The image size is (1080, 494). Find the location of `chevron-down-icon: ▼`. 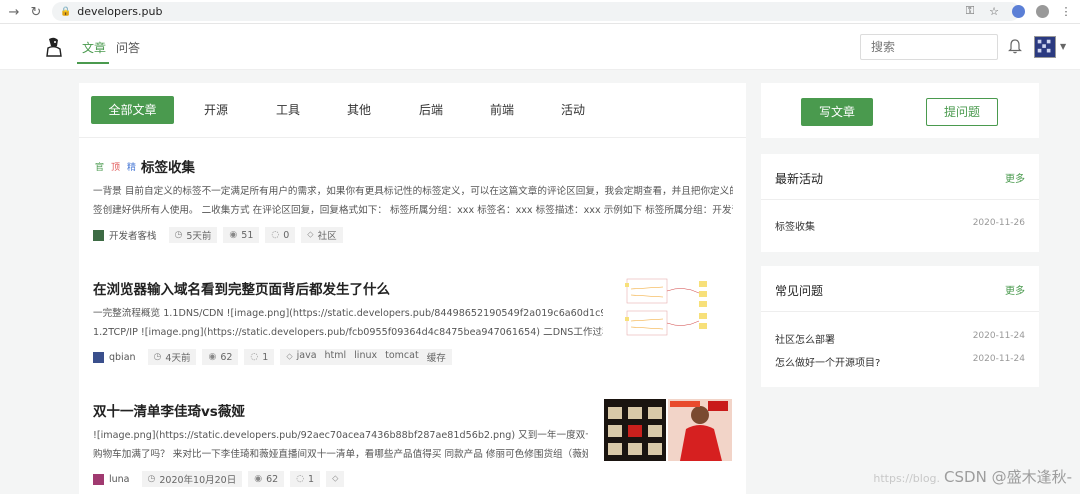

chevron-down-icon: ▼ is located at coordinates (1063, 46).